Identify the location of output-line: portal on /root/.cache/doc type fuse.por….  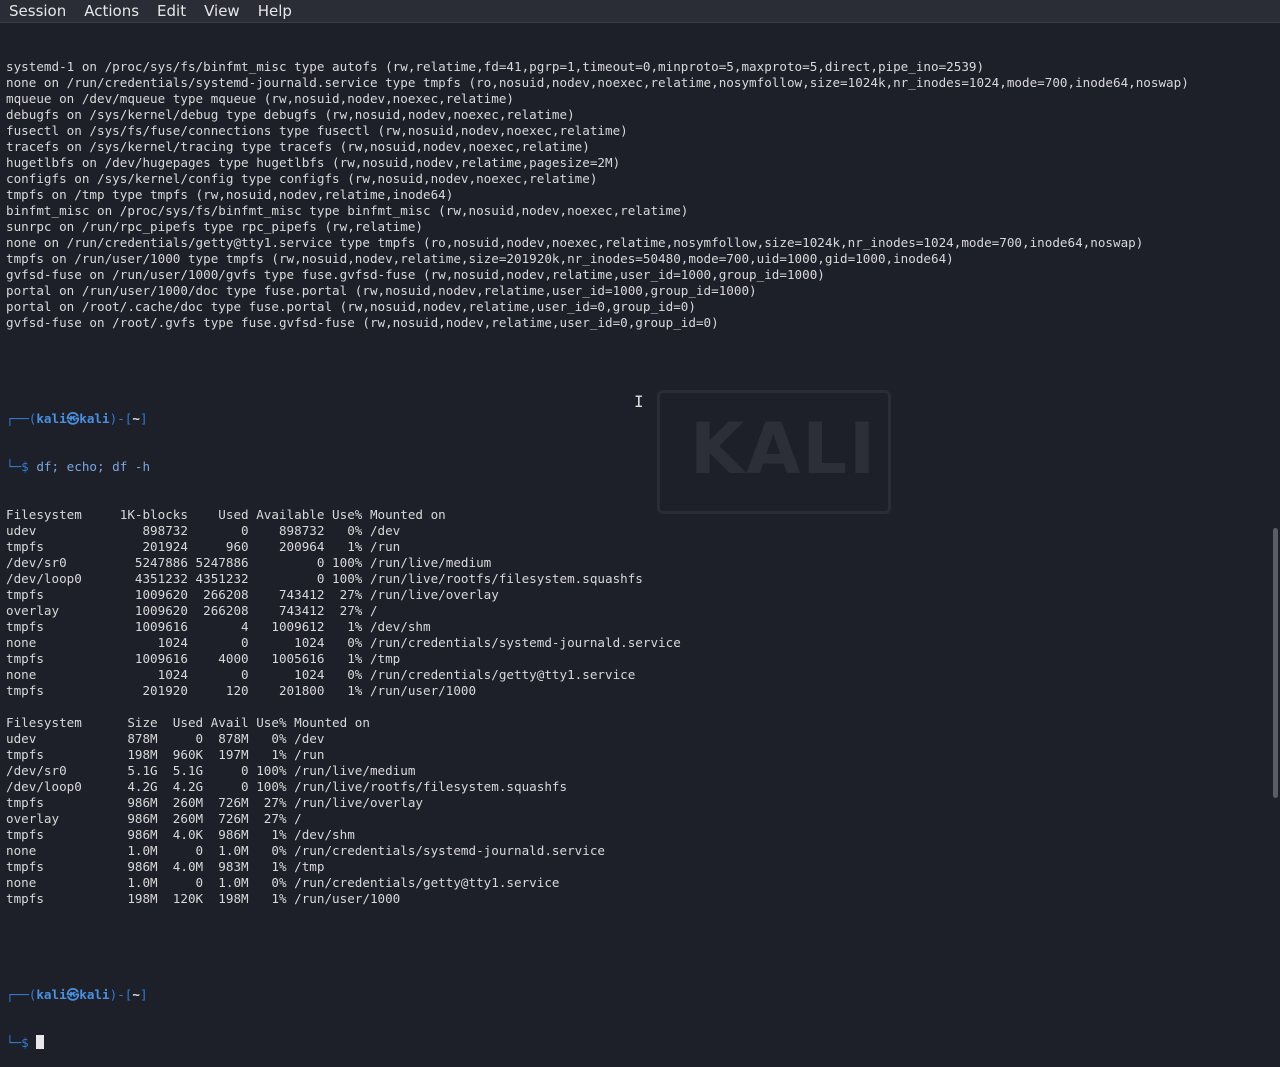
(351, 306).